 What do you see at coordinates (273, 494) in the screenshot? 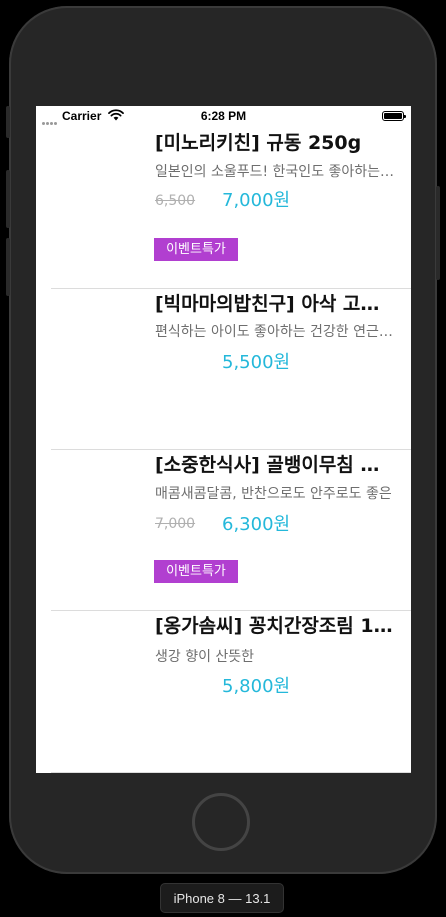
I see `product-description: 매콤새콤달콤, 반찬으로도 안주로도 좋은` at bounding box center [273, 494].